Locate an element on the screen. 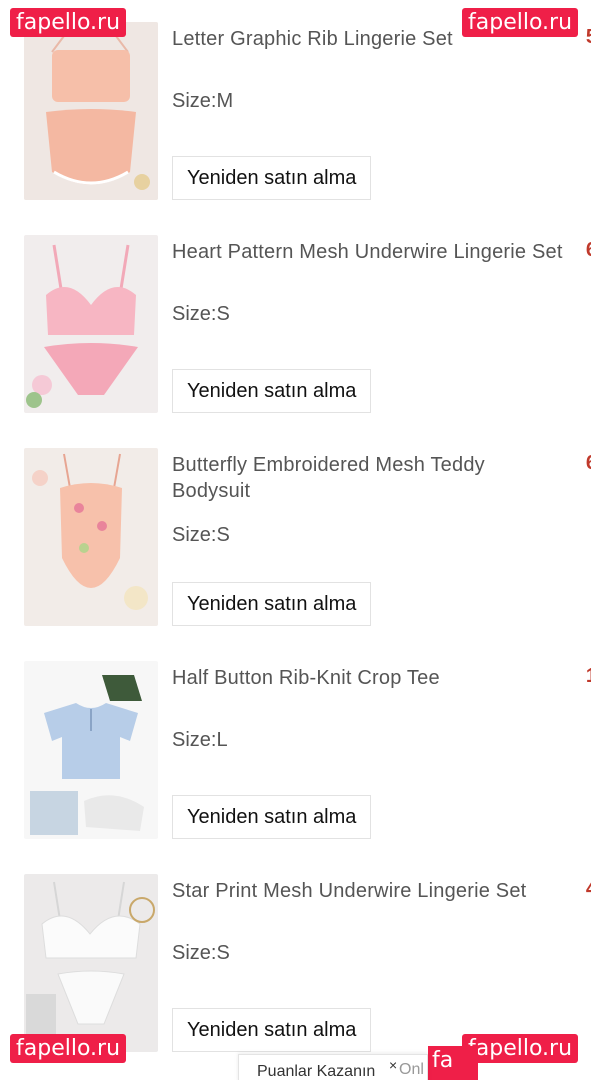 Image resolution: width=591 pixels, height=1080 pixels. product-title: Half Button Rib-Knit Crop Tee is located at coordinates (379, 678).